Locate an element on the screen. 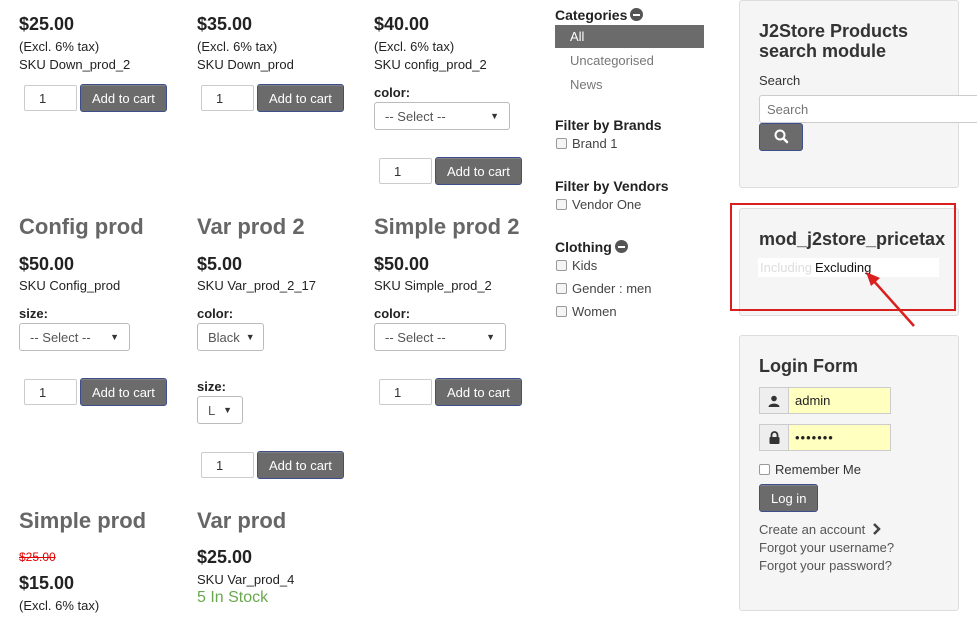 The height and width of the screenshot is (619, 977). search-button is located at coordinates (781, 137).